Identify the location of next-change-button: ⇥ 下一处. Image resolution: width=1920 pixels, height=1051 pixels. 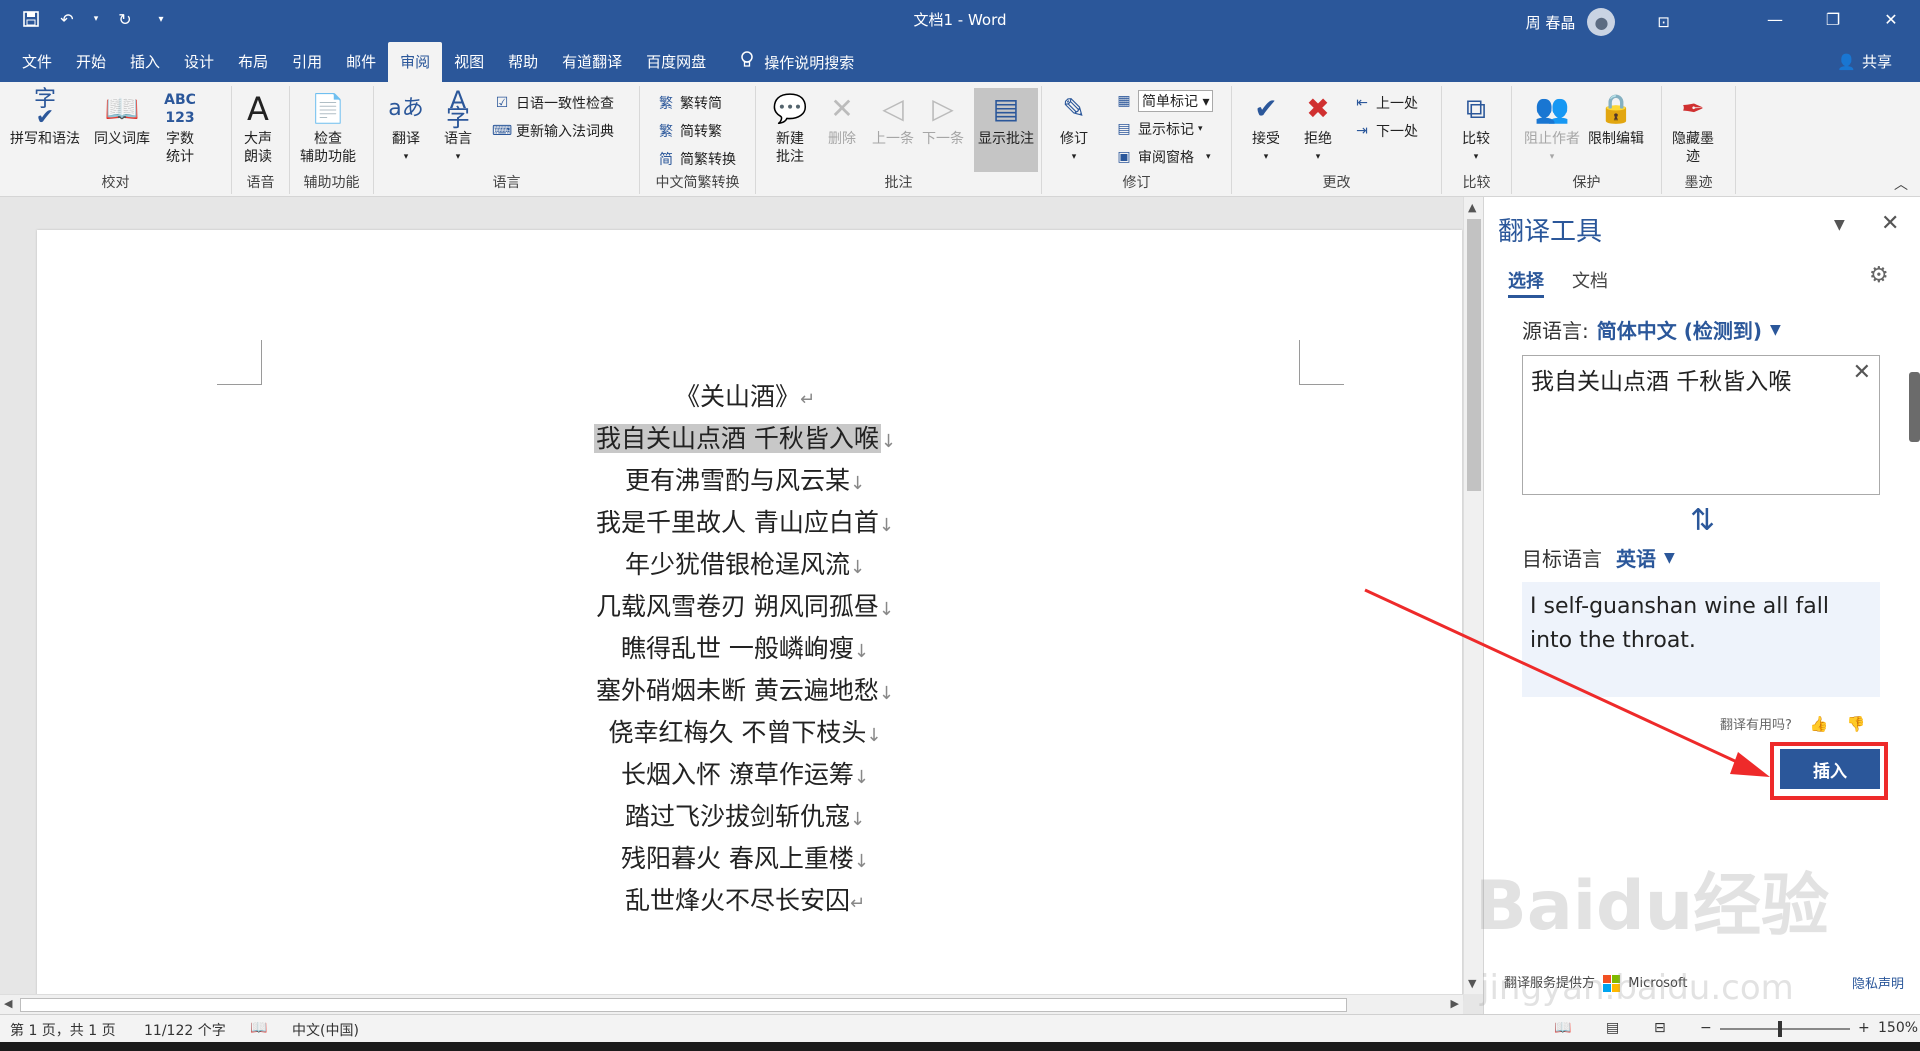
(1385, 131).